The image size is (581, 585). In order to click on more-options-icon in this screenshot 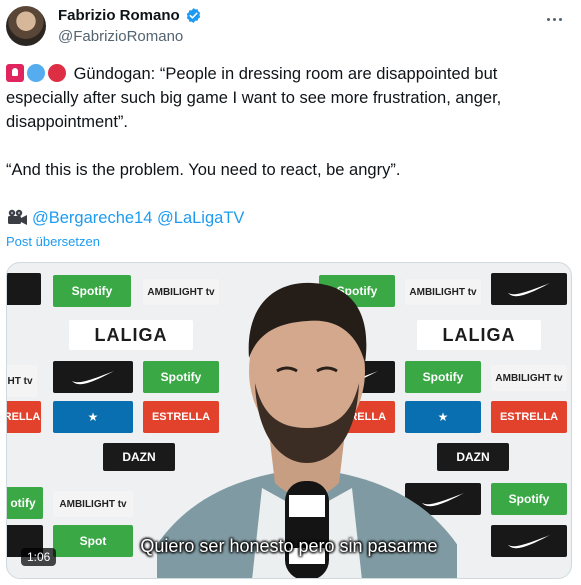, I will do `click(554, 19)`.